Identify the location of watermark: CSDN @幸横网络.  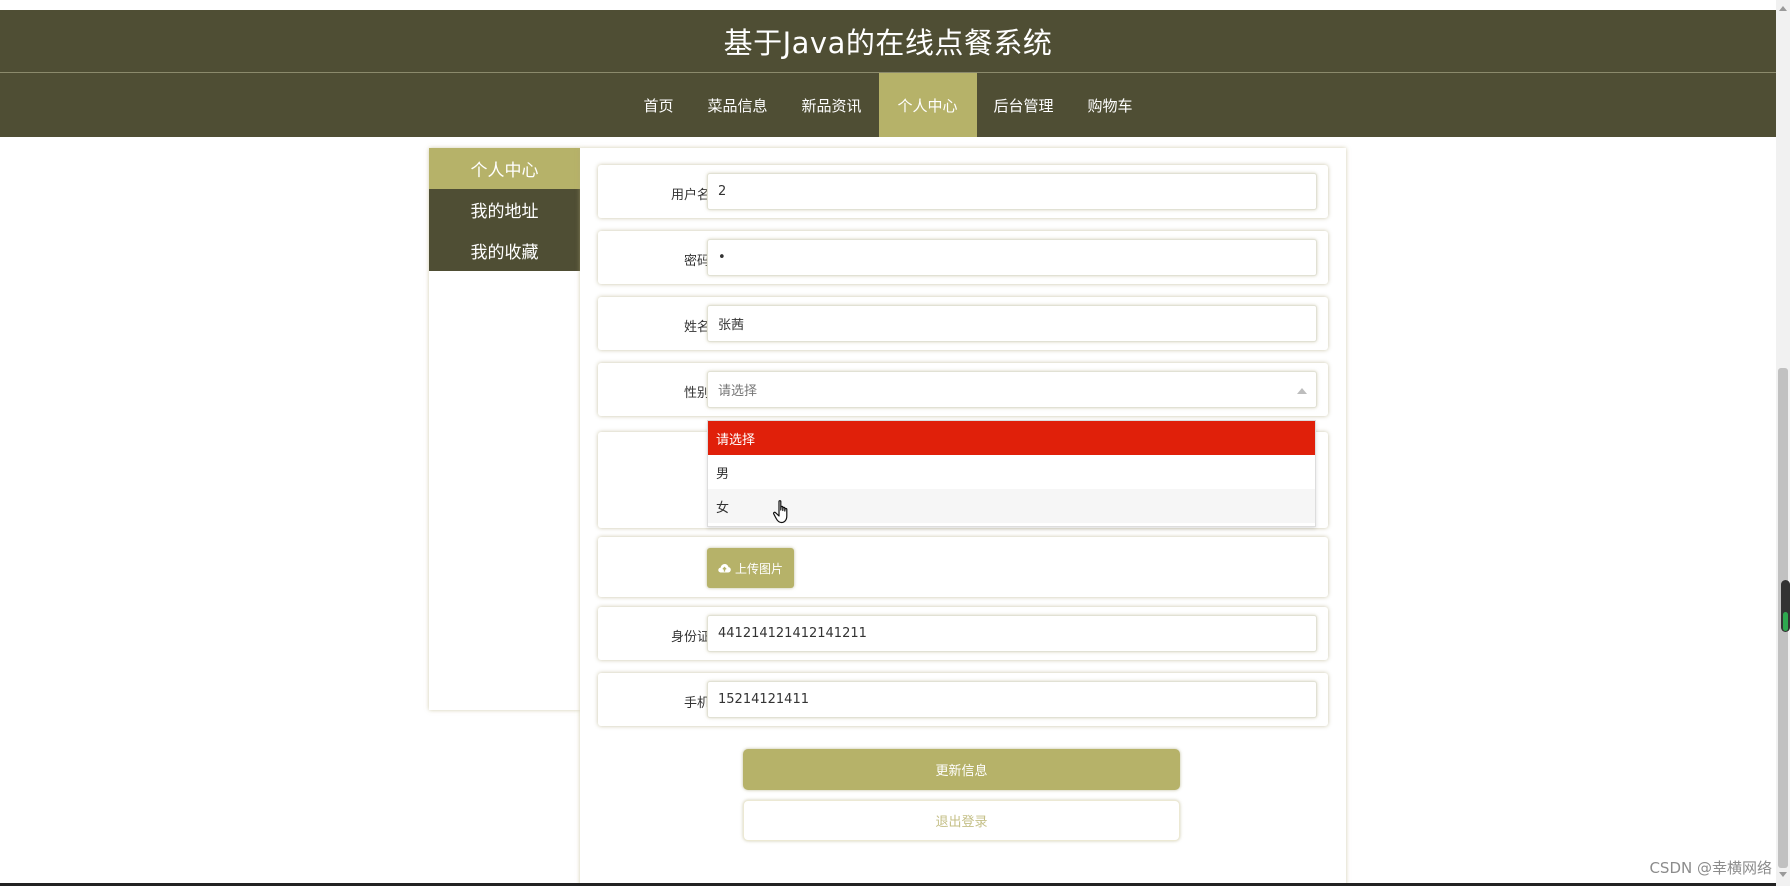
(1710, 868).